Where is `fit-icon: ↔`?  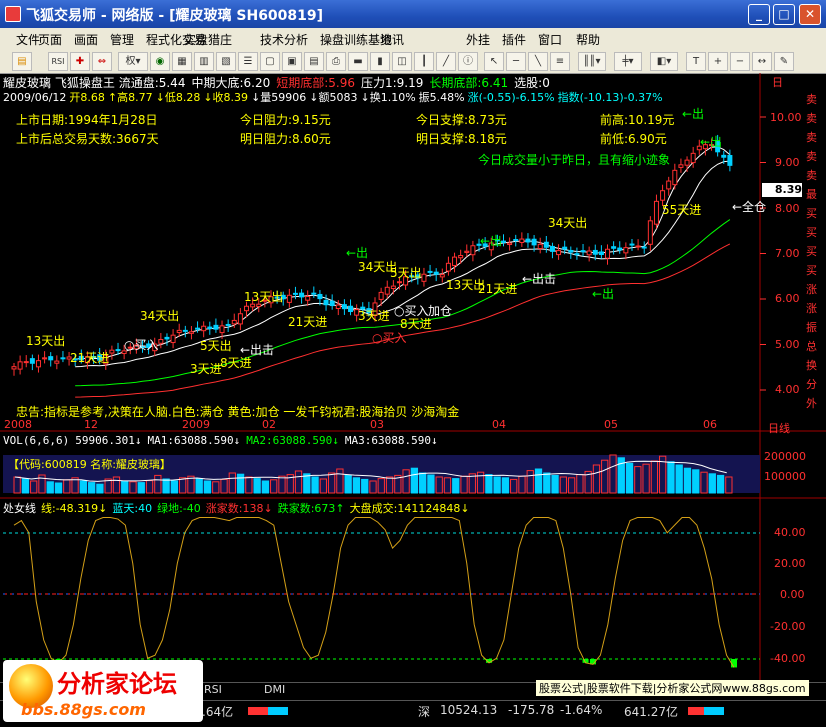
fit-icon: ↔ is located at coordinates (762, 61).